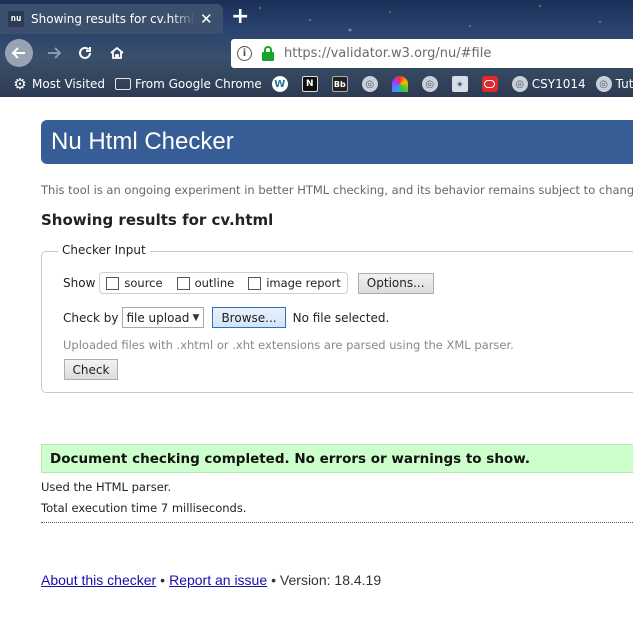 The width and height of the screenshot is (633, 621). I want to click on bookmark-un: N, so click(311, 84).